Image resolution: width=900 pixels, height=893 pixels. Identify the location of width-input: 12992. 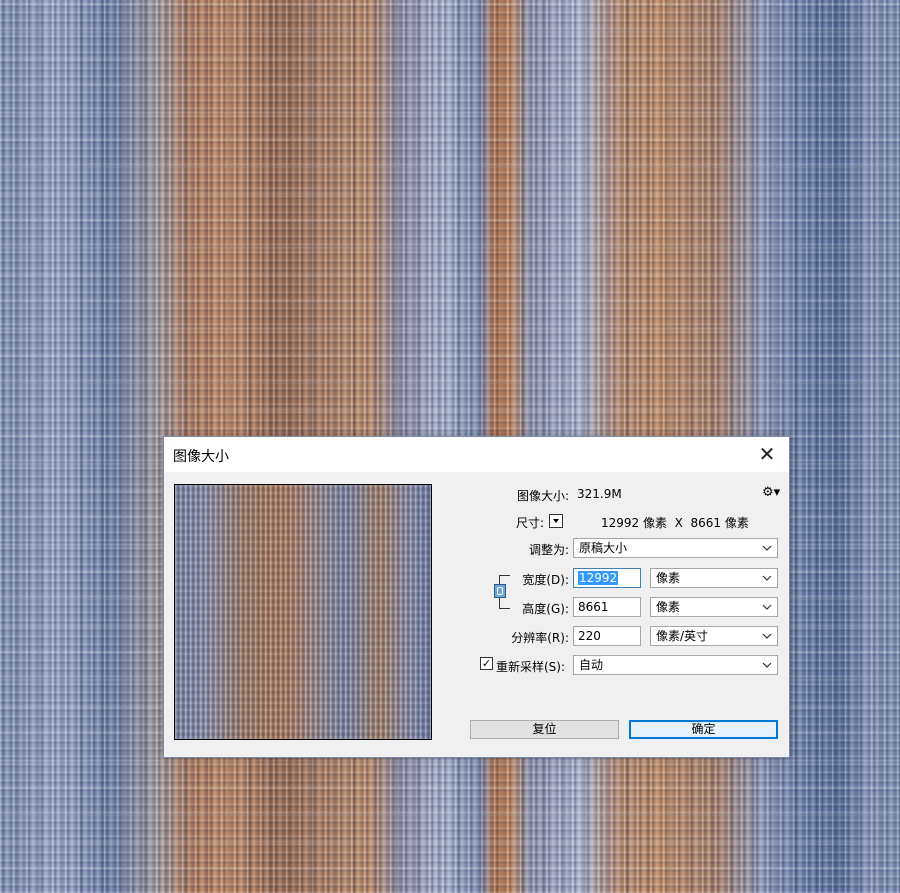
(607, 578).